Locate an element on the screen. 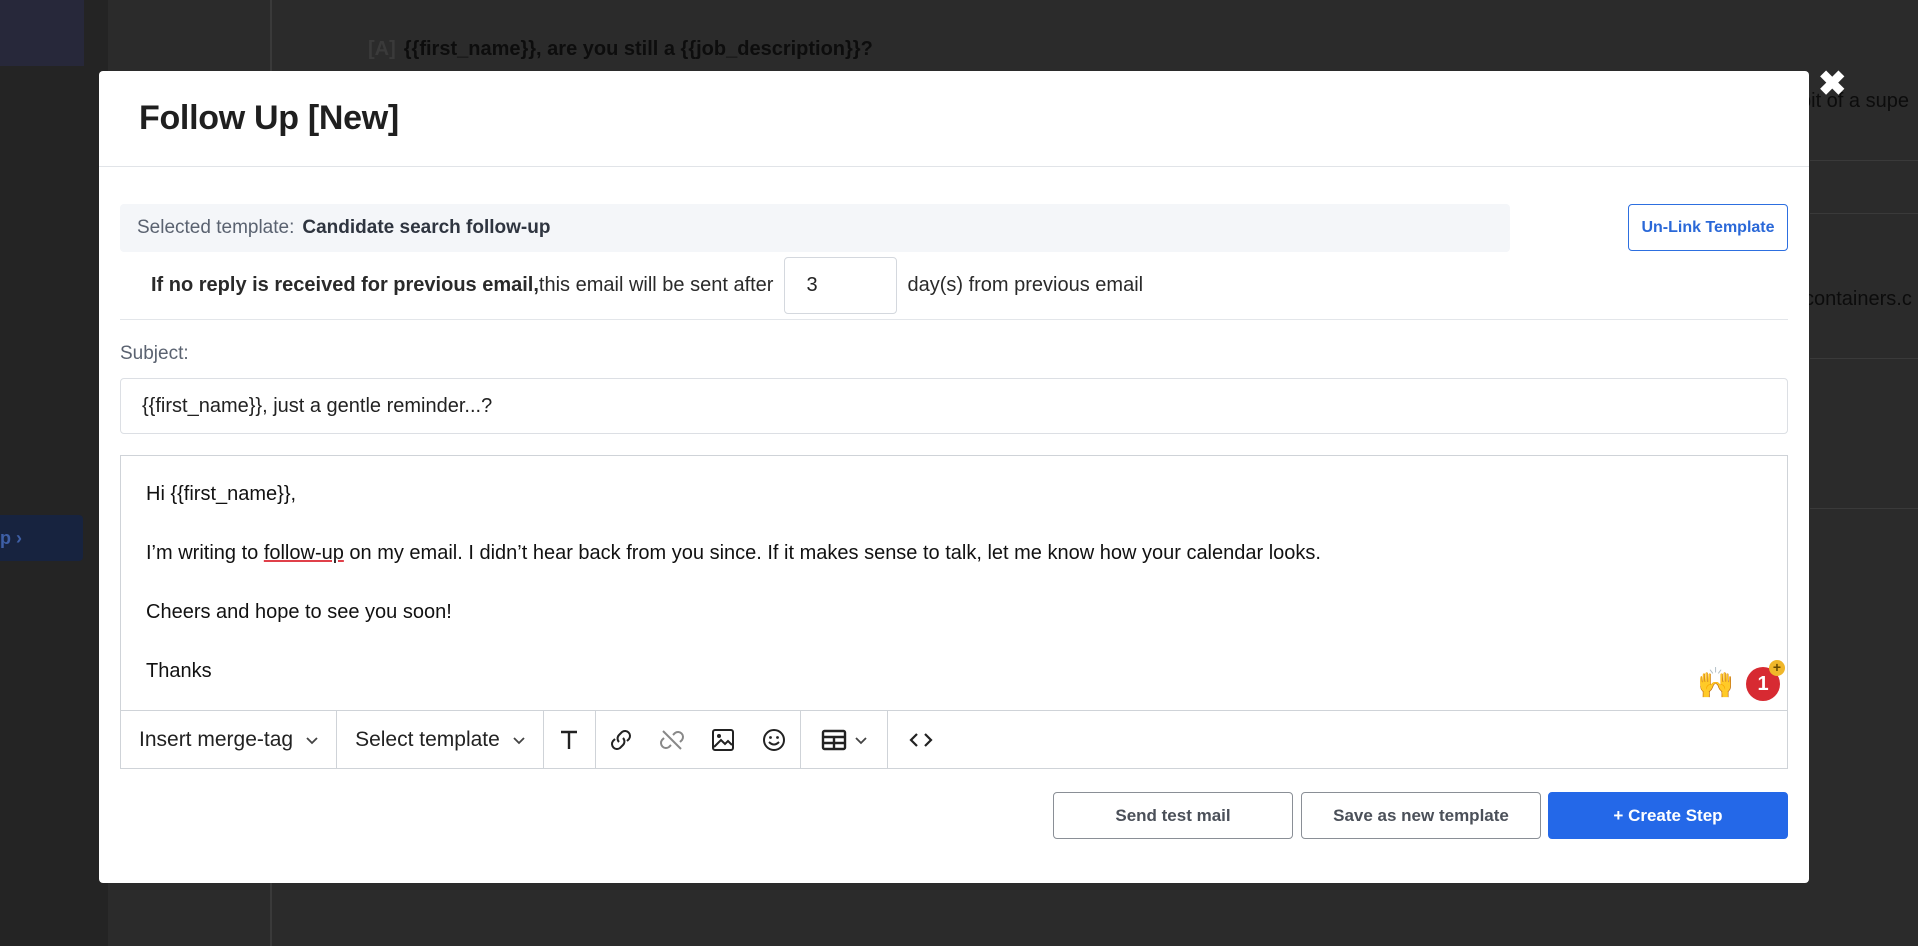 Image resolution: width=1918 pixels, height=946 pixels. merge-tag-group: Insert merge-tag is located at coordinates (229, 739).